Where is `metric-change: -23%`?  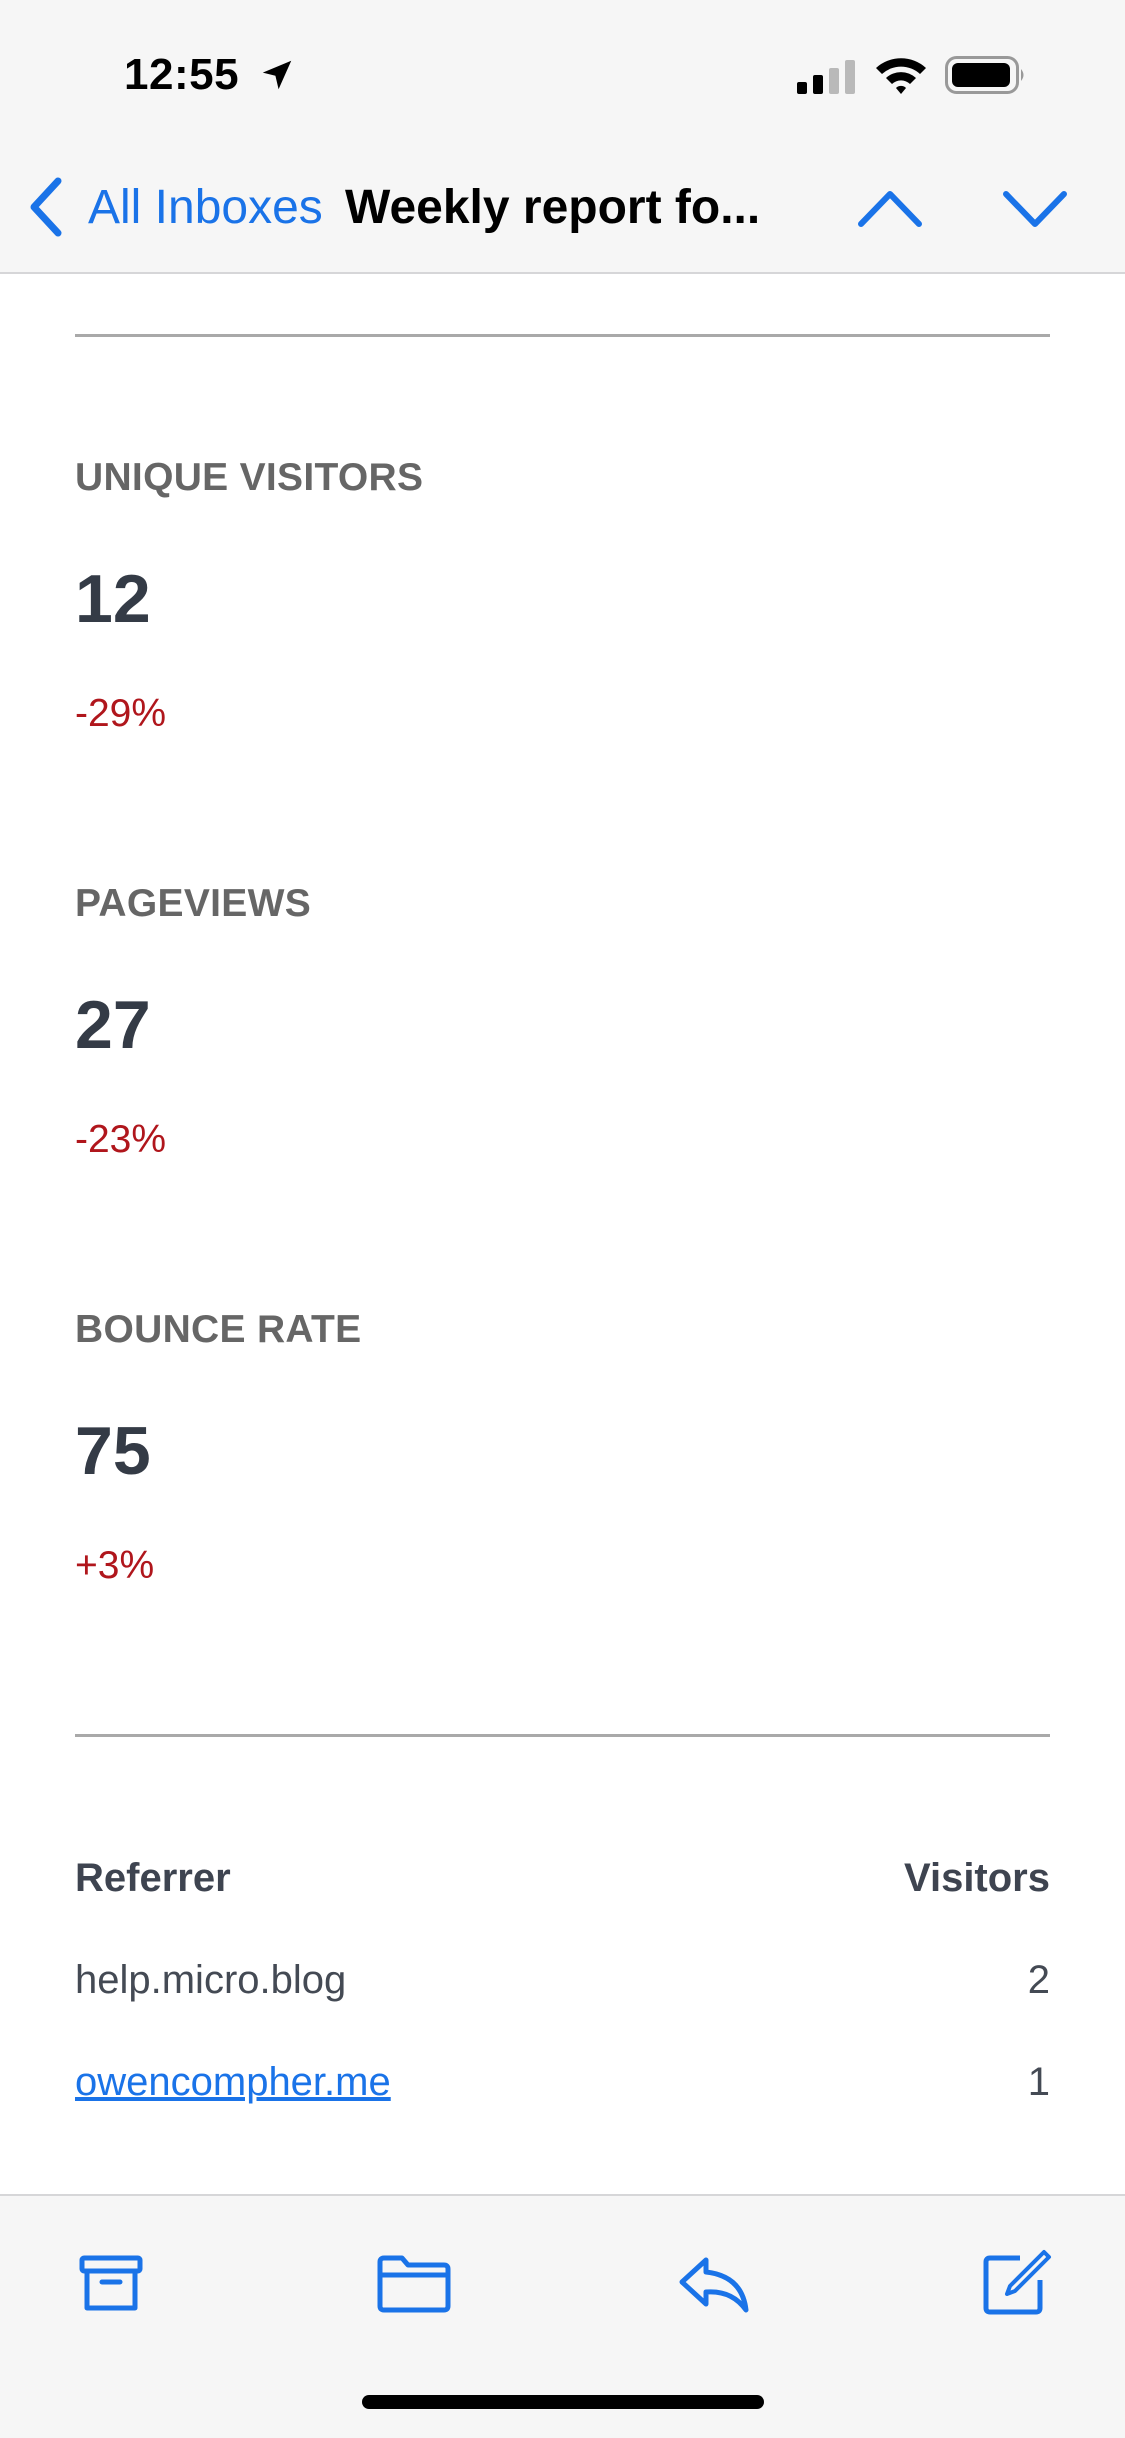
metric-change: -23% is located at coordinates (121, 1139).